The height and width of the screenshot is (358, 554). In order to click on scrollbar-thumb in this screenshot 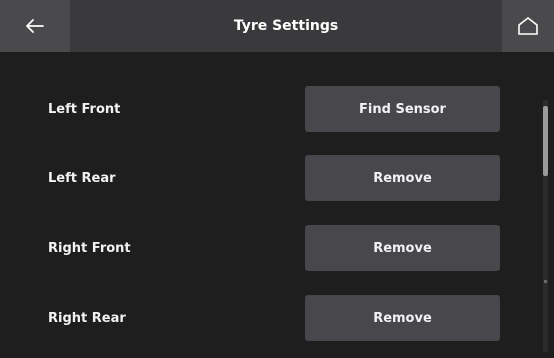, I will do `click(545, 141)`.